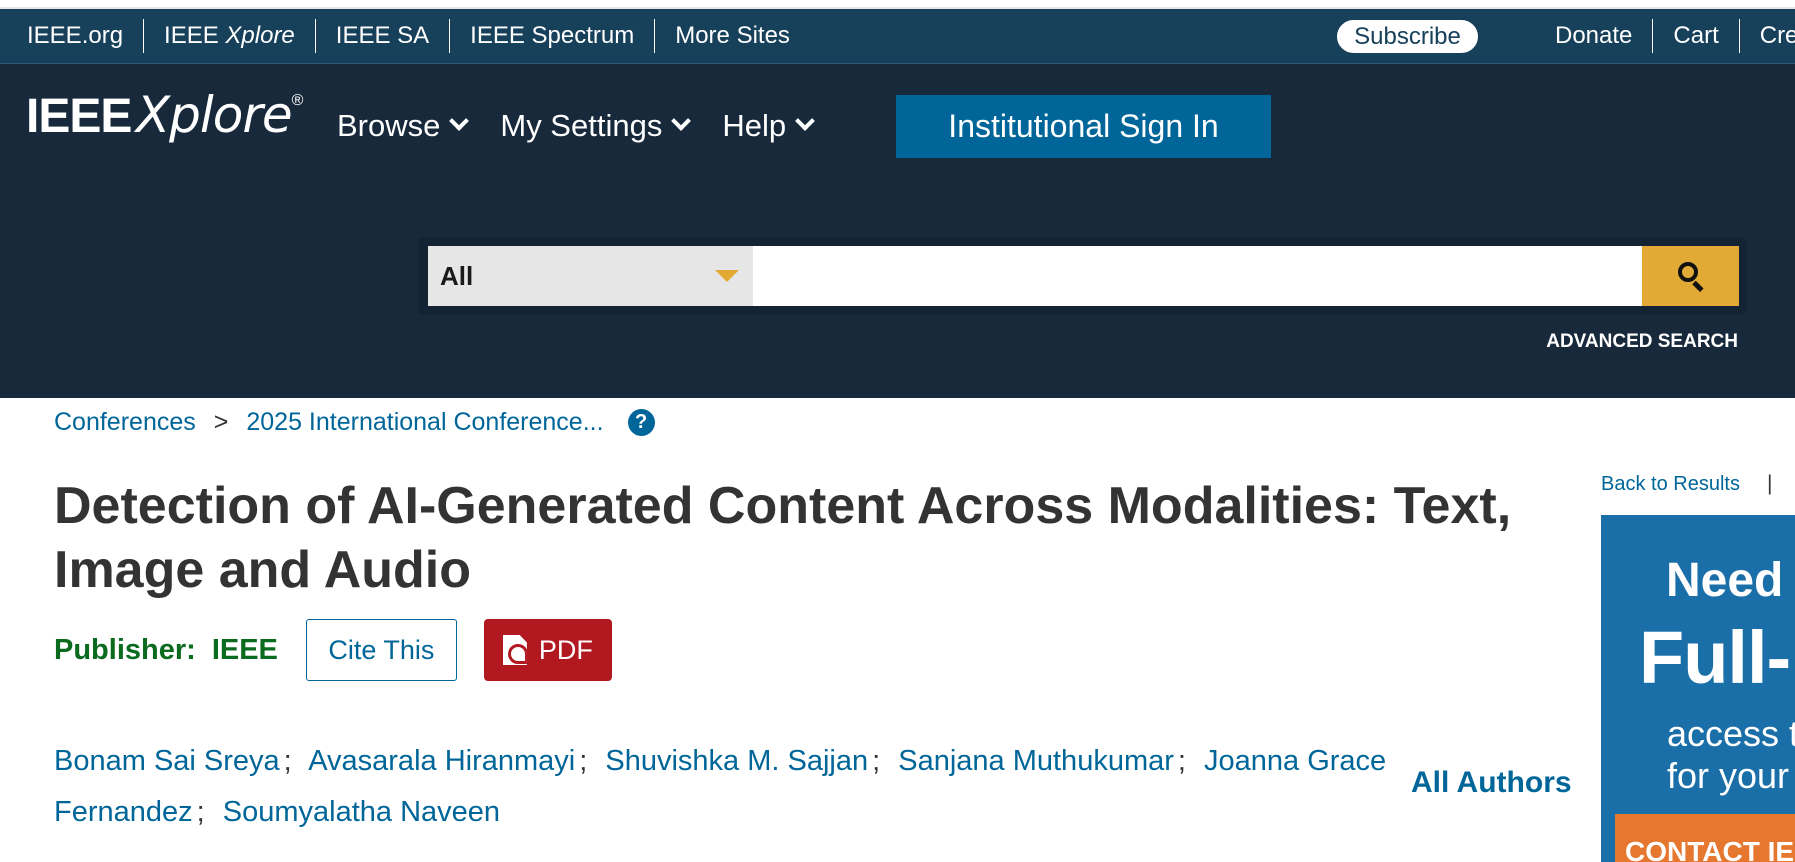  I want to click on subscribe-button: Subscribe, so click(1407, 36).